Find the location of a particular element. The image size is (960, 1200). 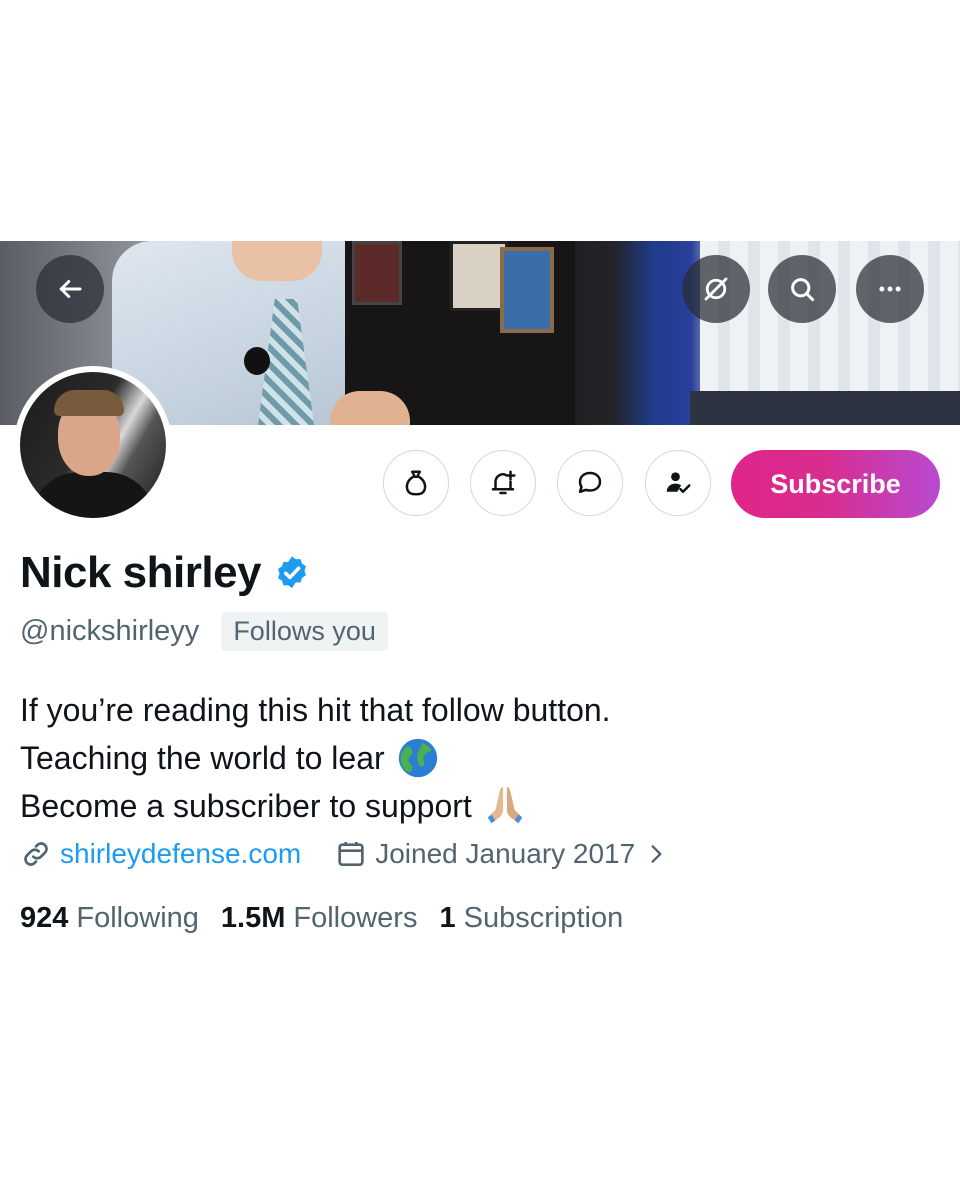

praying-hands-emoji-icon is located at coordinates (505, 805).